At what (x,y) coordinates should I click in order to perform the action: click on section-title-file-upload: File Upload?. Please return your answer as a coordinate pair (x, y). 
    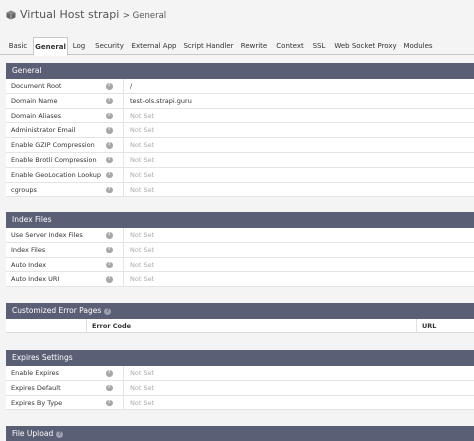
    Looking at the image, I should click on (240, 433).